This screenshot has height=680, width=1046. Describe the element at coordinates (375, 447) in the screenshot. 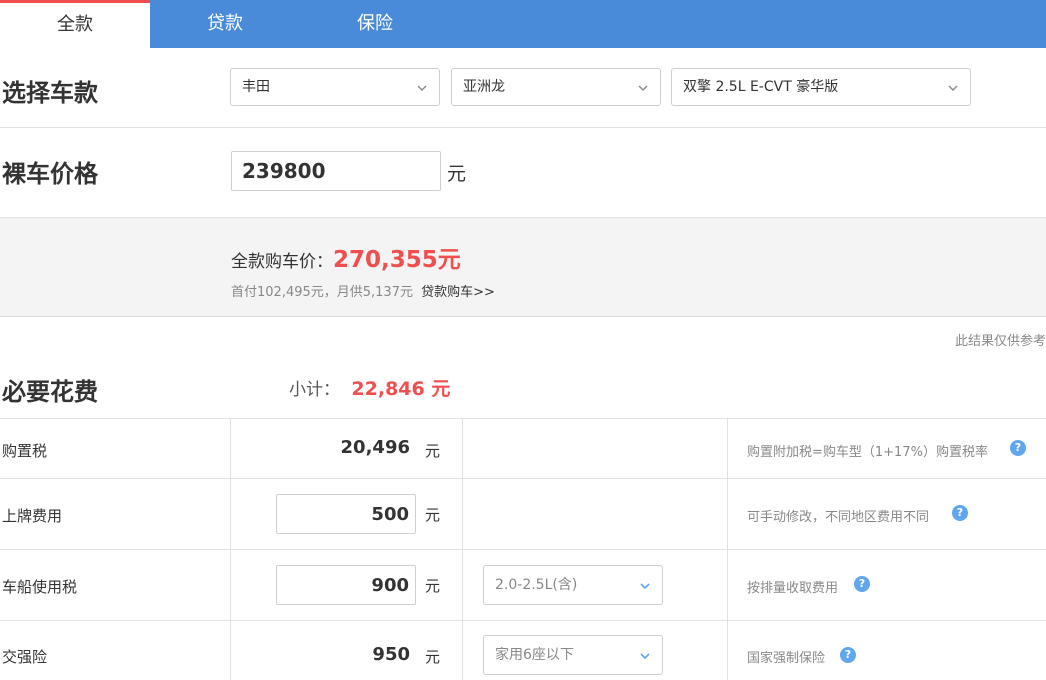

I see `purchase-tax-value: 20,496` at that location.